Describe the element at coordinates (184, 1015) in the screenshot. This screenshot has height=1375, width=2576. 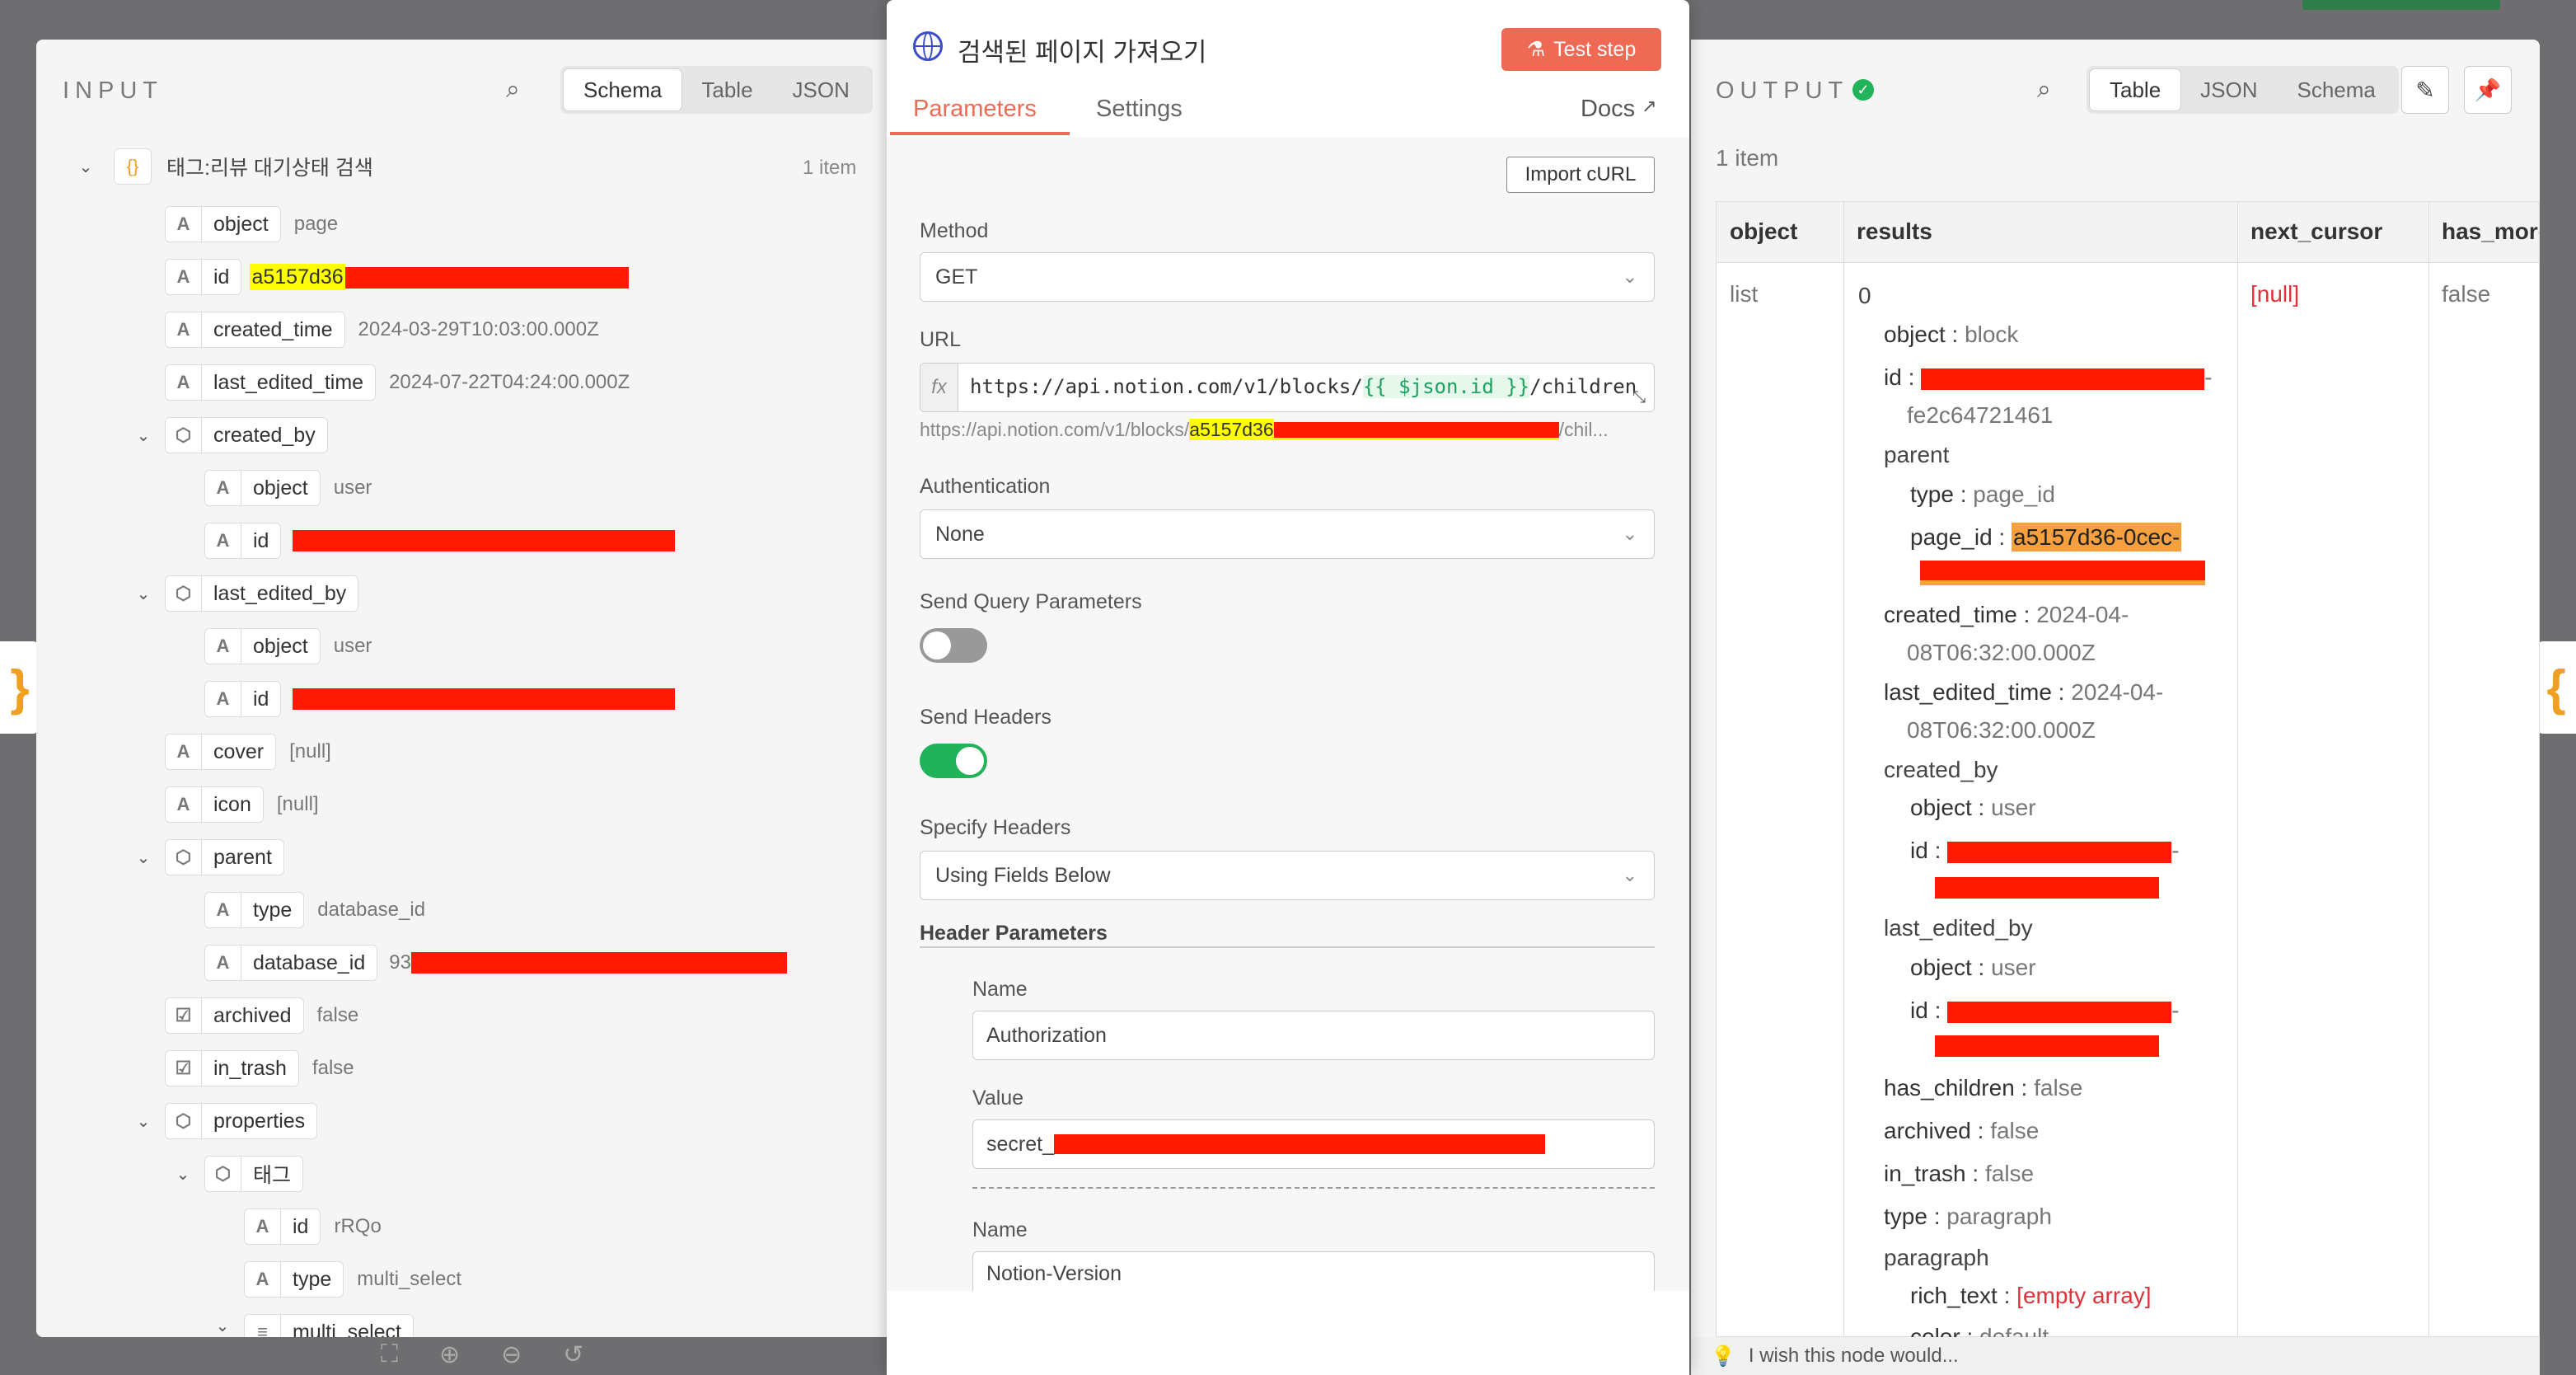
I see `checkbox-icon: ☑` at that location.